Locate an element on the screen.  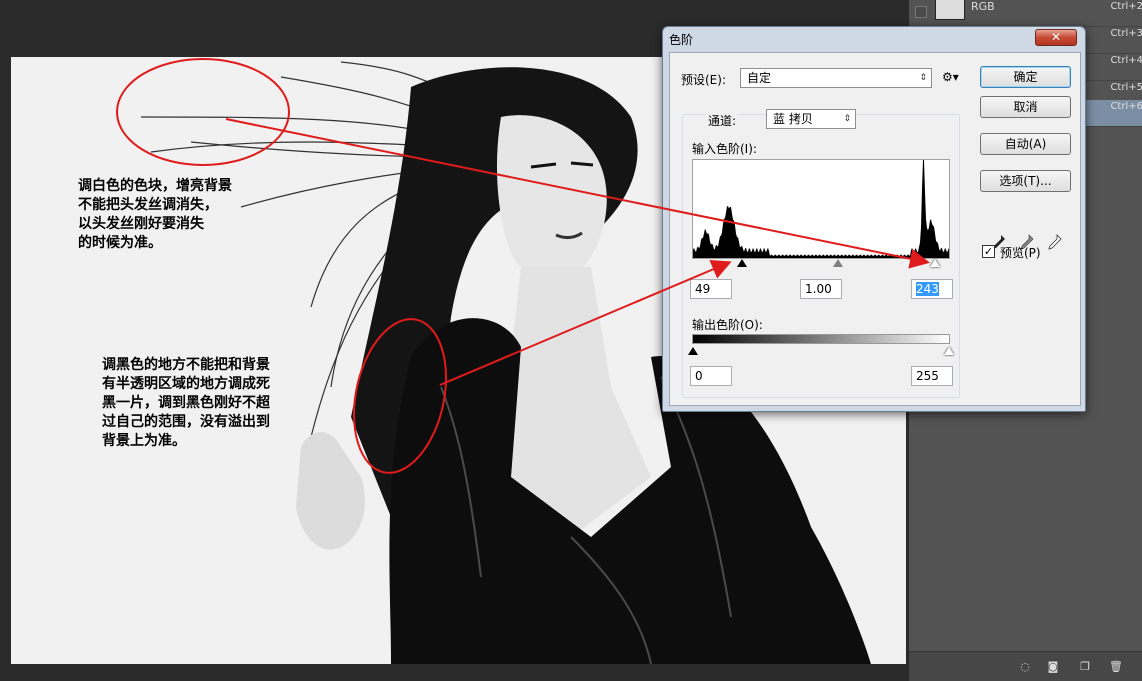
channel-shortcut: Ctrl+5 is located at coordinates (1126, 87).